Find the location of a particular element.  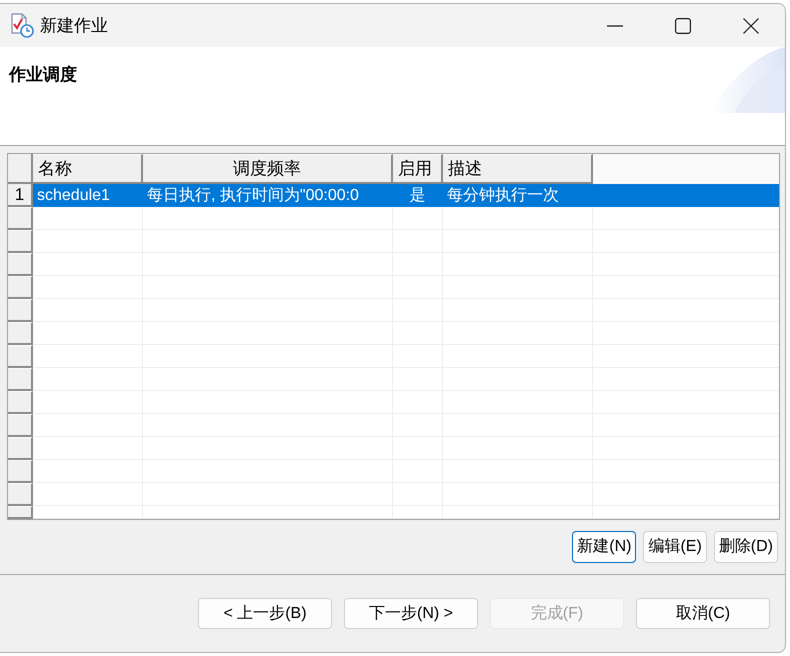

close-icon is located at coordinates (751, 26).